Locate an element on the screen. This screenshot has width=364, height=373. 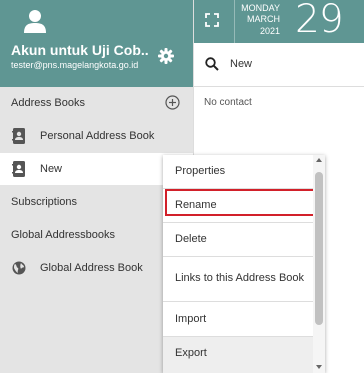
globe-icon is located at coordinates (19, 268).